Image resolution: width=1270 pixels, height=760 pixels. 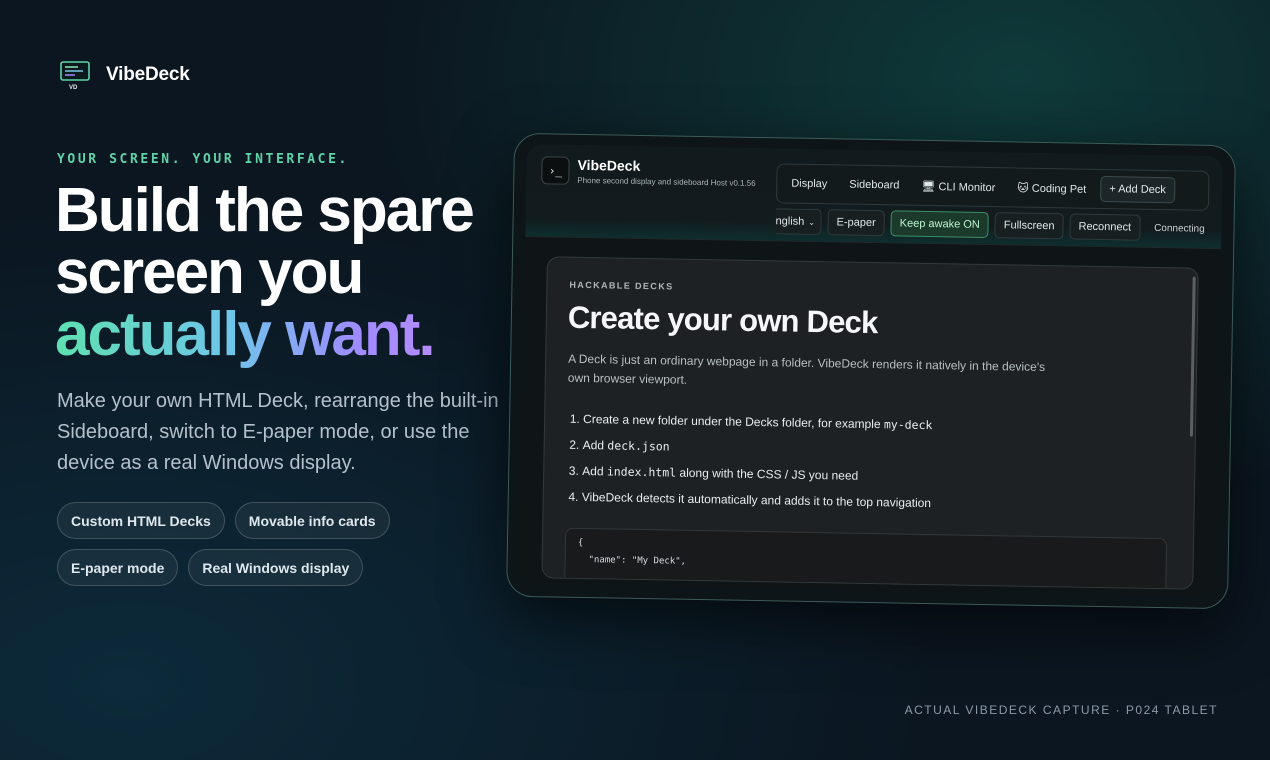 What do you see at coordinates (958, 186) in the screenshot?
I see `tab-cli-monitor: 🖥 CLI Monitor` at bounding box center [958, 186].